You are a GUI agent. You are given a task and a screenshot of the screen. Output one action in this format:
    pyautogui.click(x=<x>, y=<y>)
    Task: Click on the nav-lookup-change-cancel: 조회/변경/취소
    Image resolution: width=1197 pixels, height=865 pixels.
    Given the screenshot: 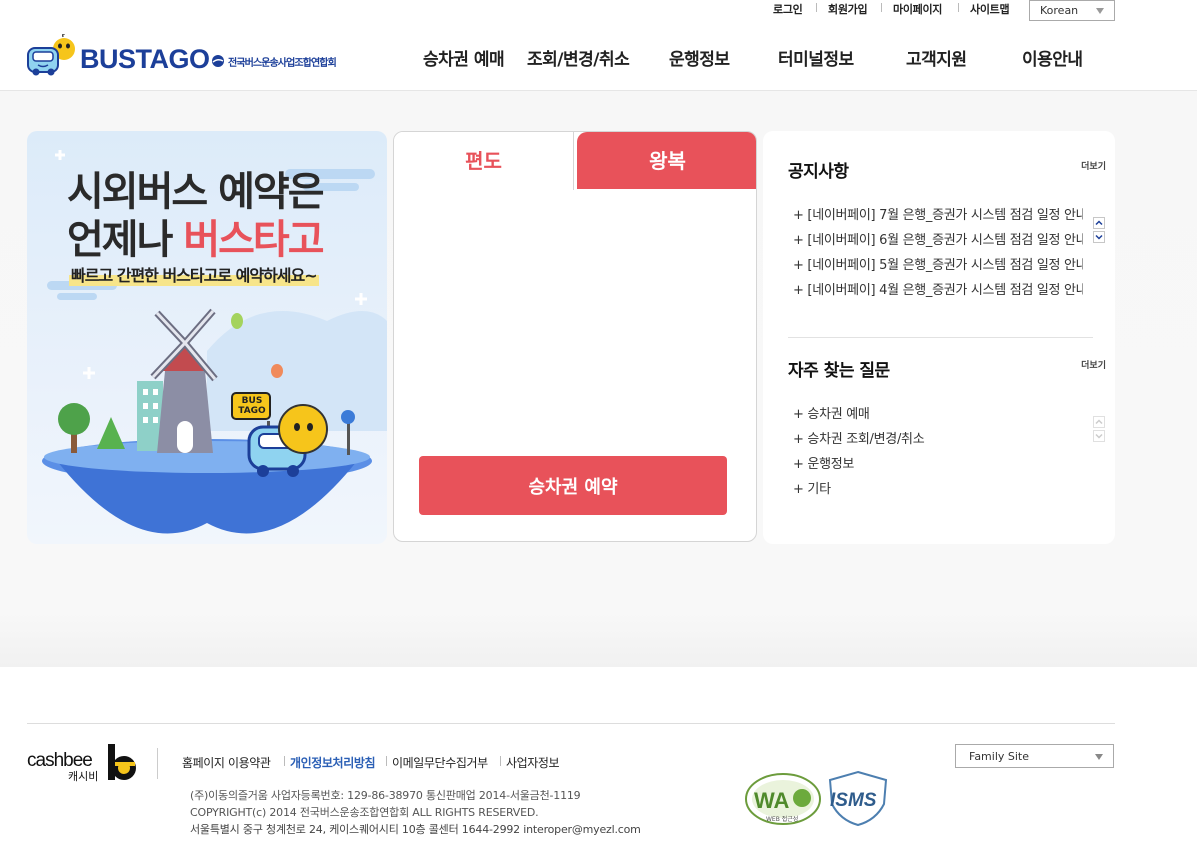 What is the action you would take?
    pyautogui.click(x=578, y=57)
    